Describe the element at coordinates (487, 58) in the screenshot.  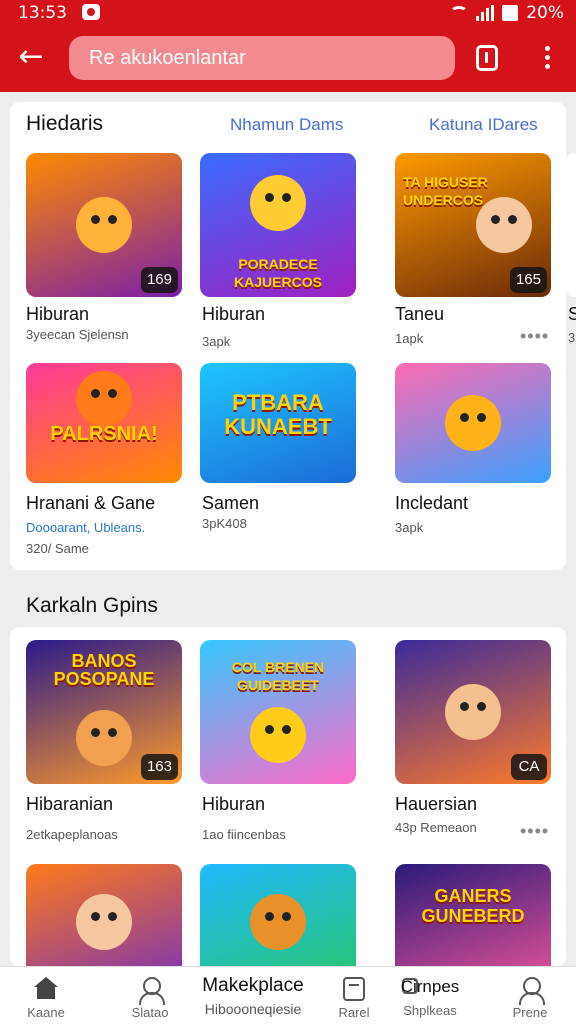
I see `bookmark-icon` at that location.